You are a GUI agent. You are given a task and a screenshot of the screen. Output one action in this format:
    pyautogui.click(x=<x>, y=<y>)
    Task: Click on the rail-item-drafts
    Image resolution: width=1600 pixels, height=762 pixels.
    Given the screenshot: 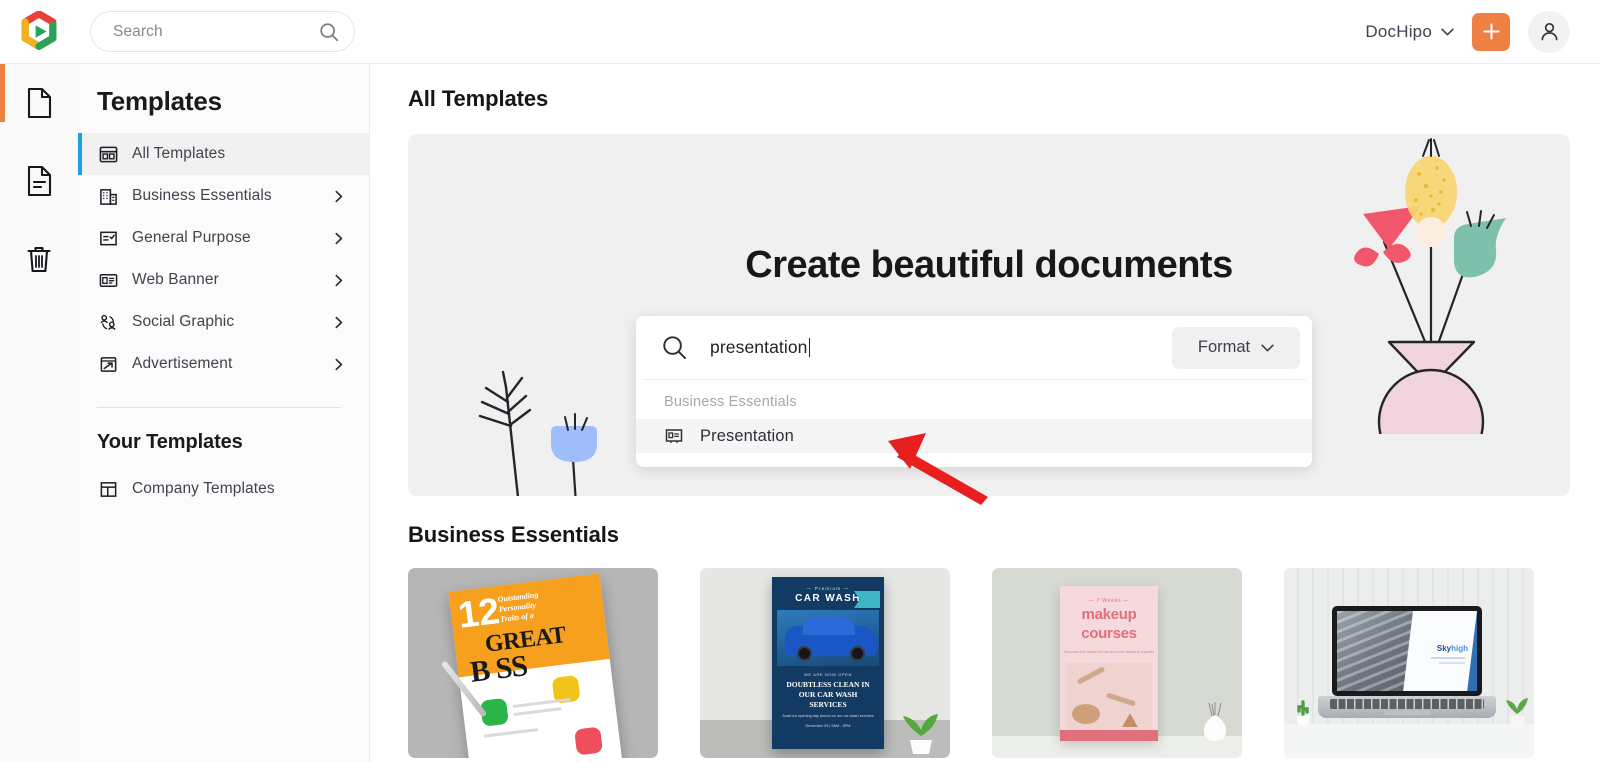 What is the action you would take?
    pyautogui.click(x=39, y=181)
    